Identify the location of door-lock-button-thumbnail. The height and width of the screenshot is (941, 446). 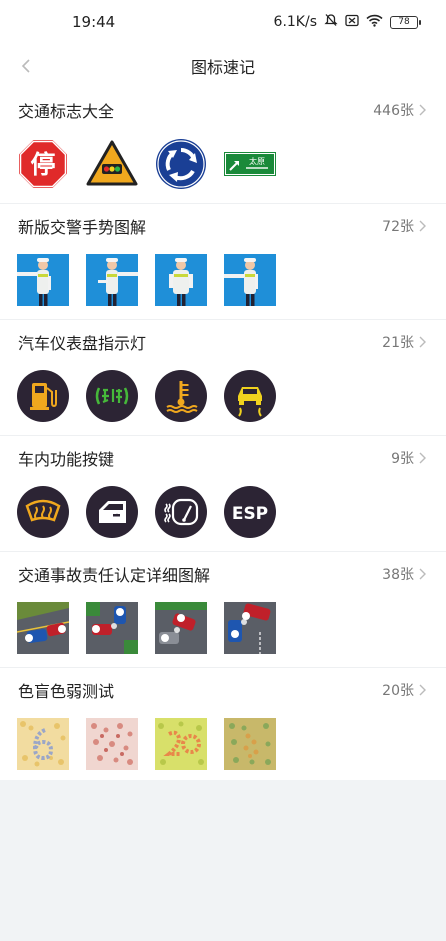
(112, 512).